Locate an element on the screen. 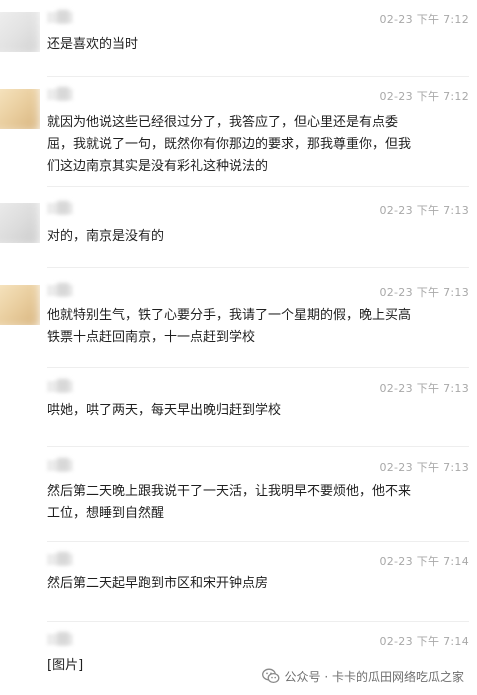 The image size is (477, 695). message-text: 哄她，哄了两天，每天早出晚归赶到学校 is located at coordinates (164, 410).